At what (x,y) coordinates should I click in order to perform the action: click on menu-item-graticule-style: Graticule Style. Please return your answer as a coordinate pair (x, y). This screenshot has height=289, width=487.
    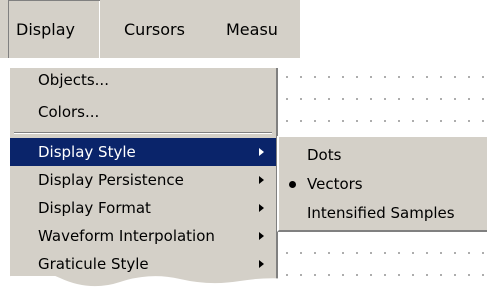
    Looking at the image, I should click on (143, 264).